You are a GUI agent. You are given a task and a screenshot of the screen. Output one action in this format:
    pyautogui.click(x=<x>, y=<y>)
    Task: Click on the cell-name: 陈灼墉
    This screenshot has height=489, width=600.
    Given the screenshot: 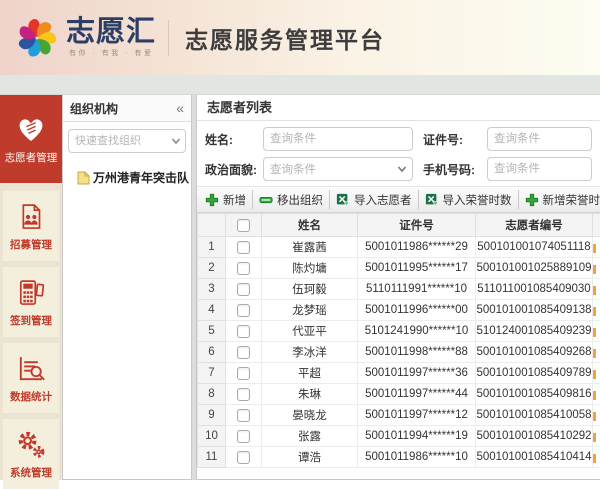 What is the action you would take?
    pyautogui.click(x=310, y=268)
    